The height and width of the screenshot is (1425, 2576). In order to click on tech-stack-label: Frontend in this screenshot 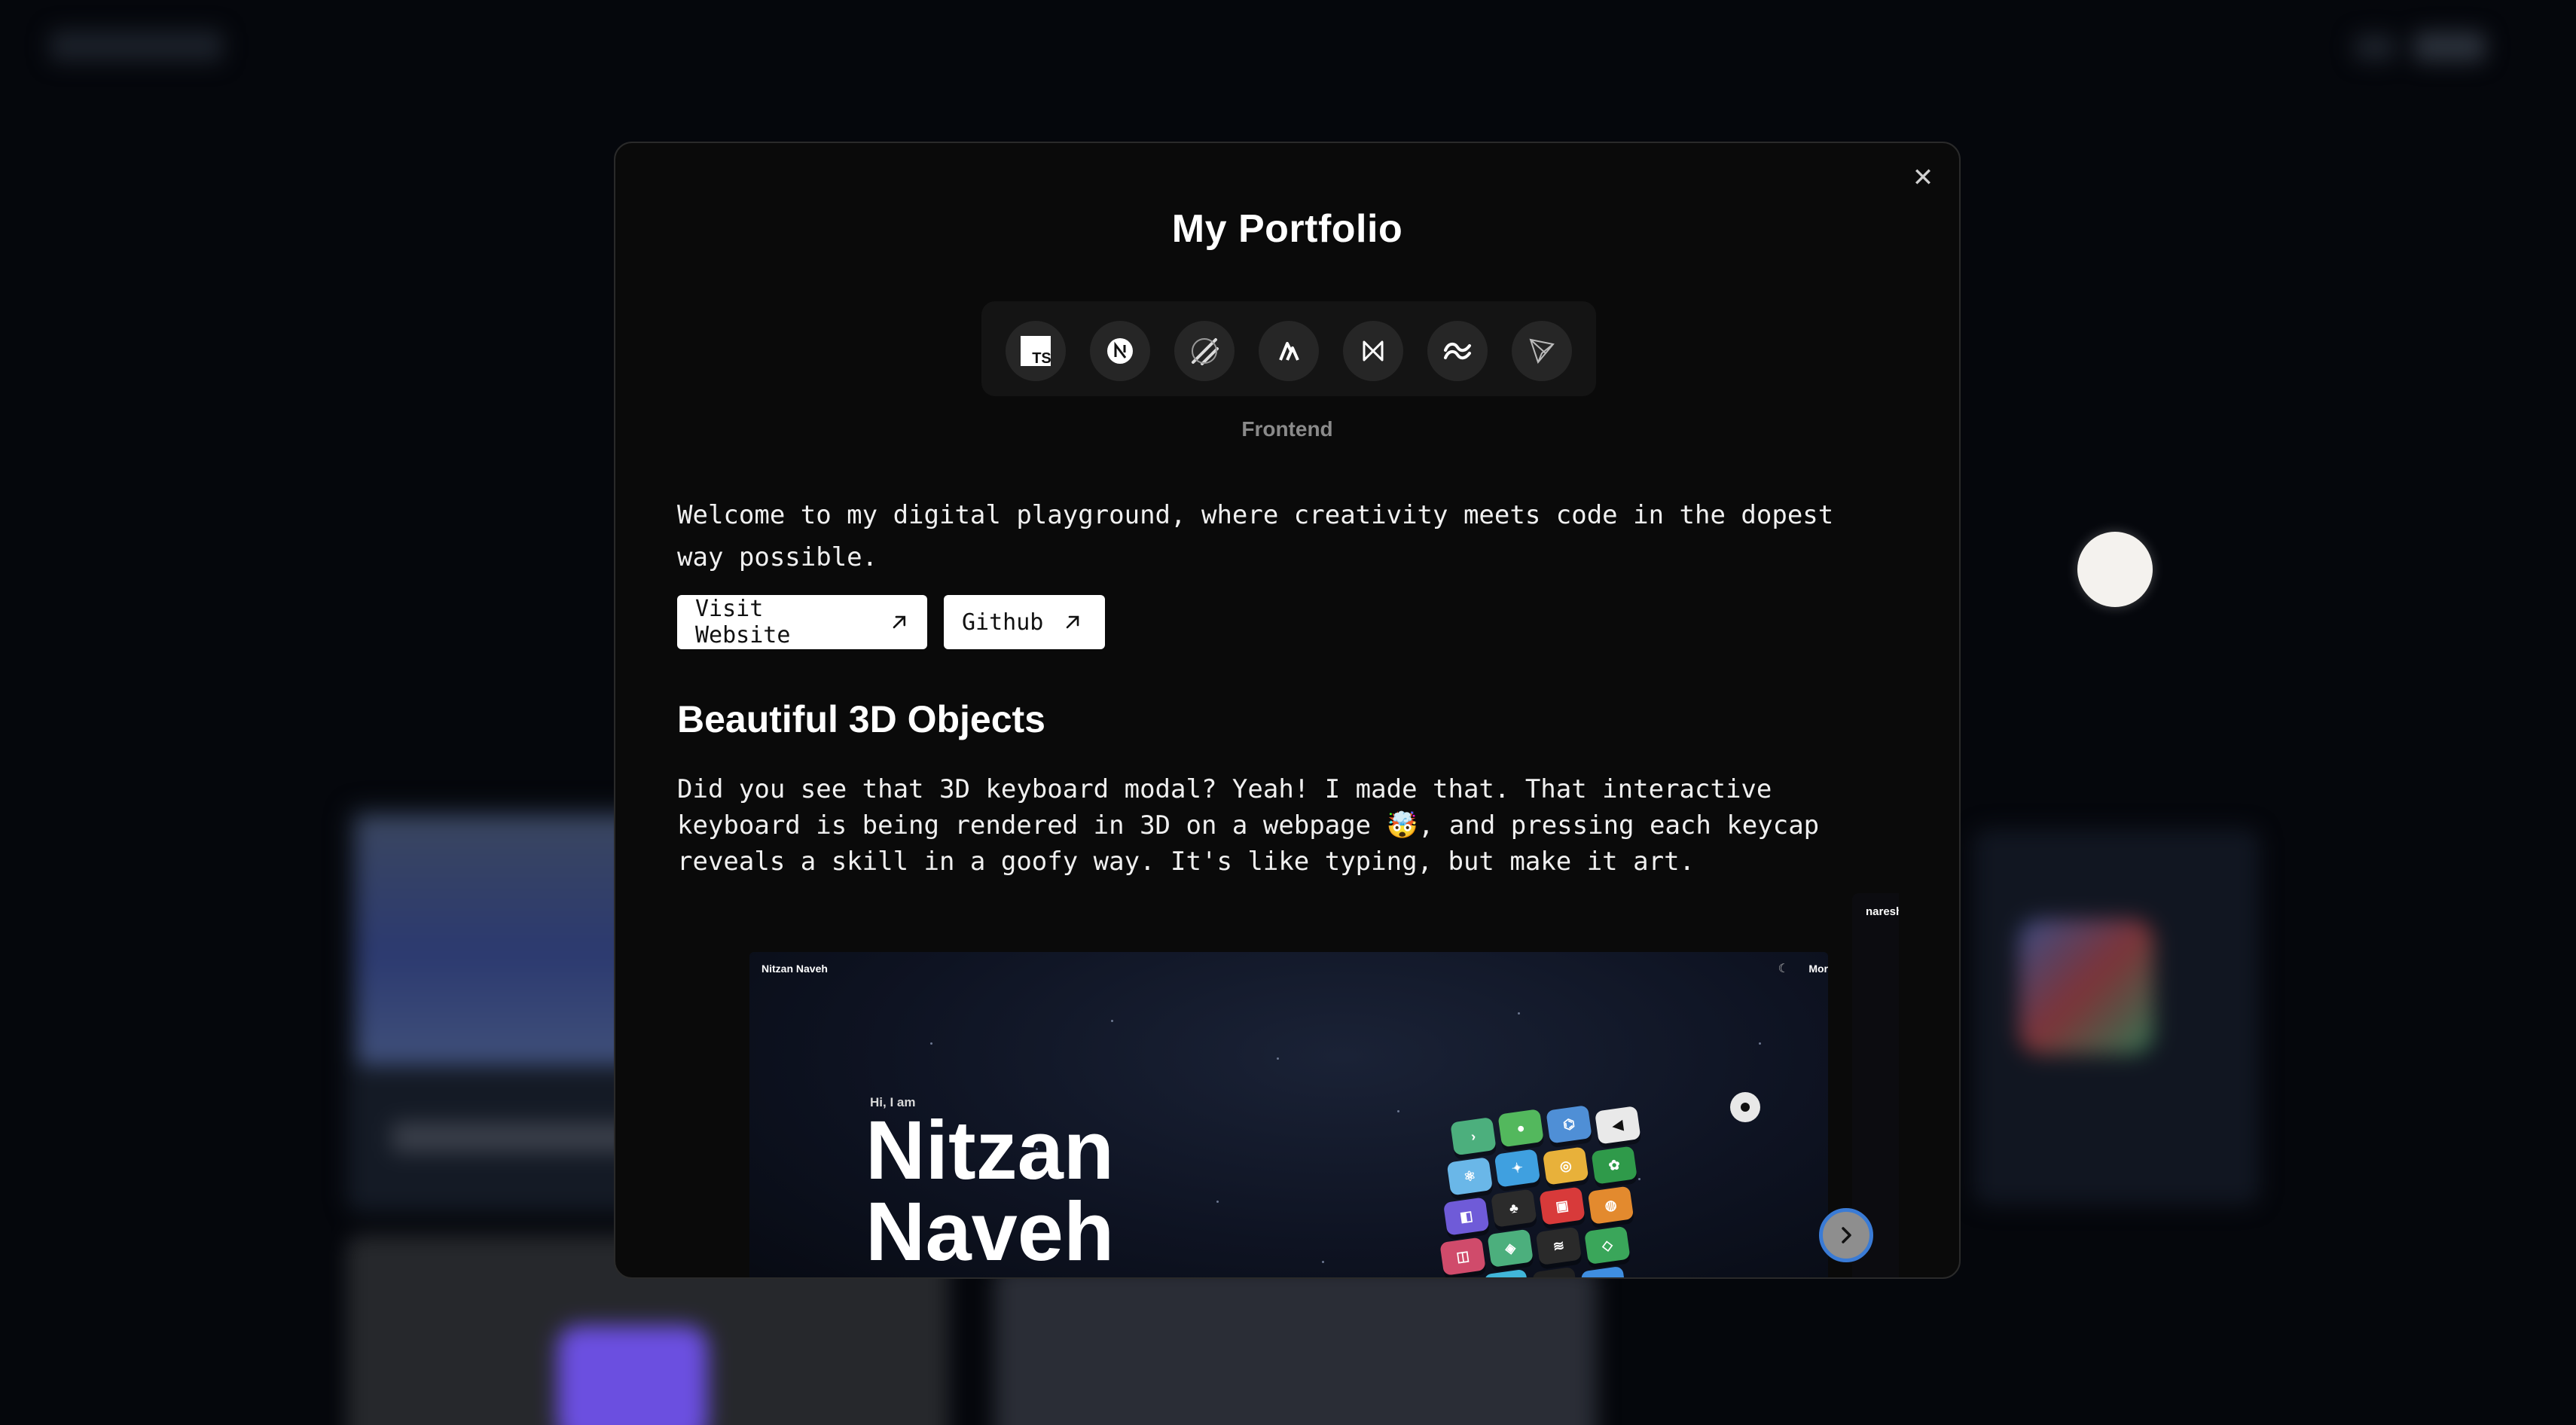, I will do `click(1287, 429)`.